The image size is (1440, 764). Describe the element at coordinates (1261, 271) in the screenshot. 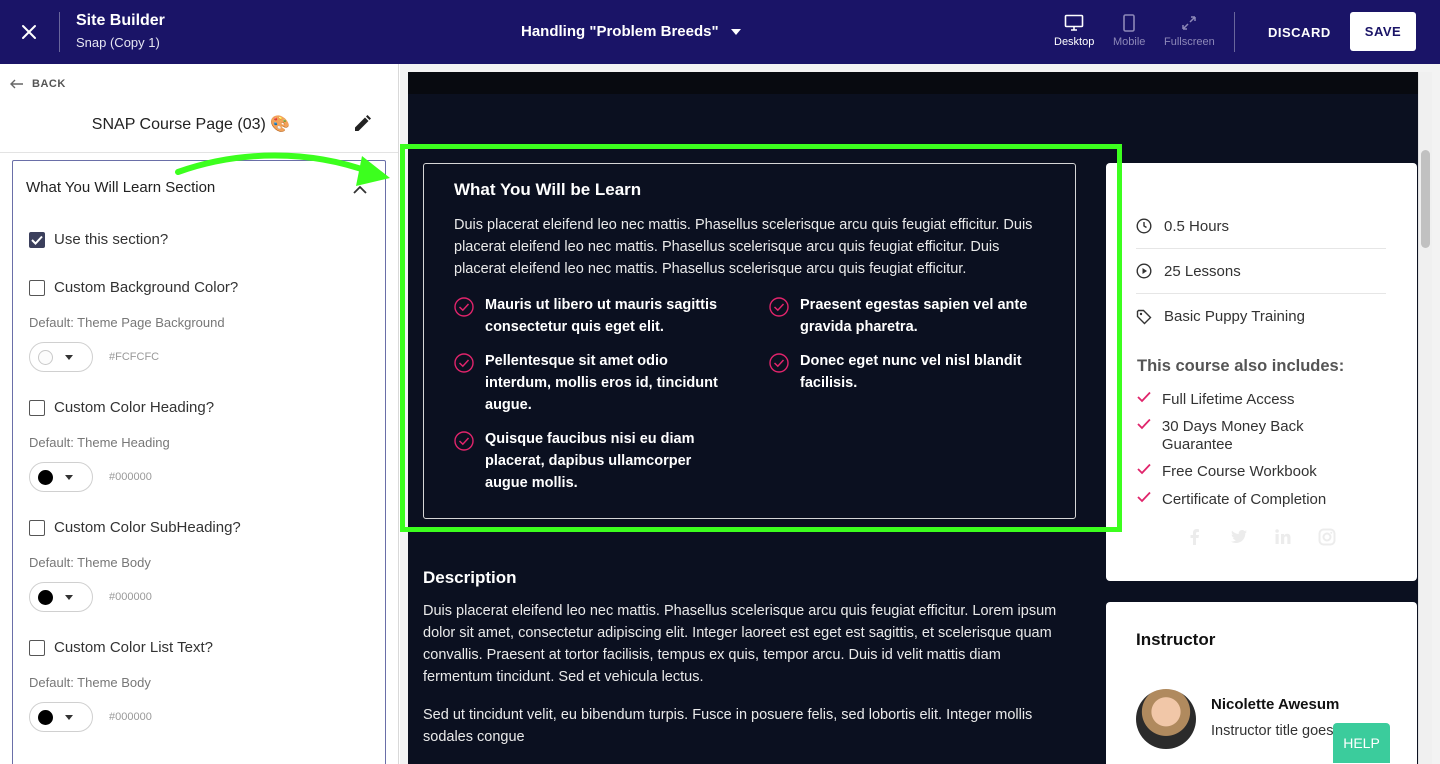

I see `course-lessons: 25 Lessons` at that location.